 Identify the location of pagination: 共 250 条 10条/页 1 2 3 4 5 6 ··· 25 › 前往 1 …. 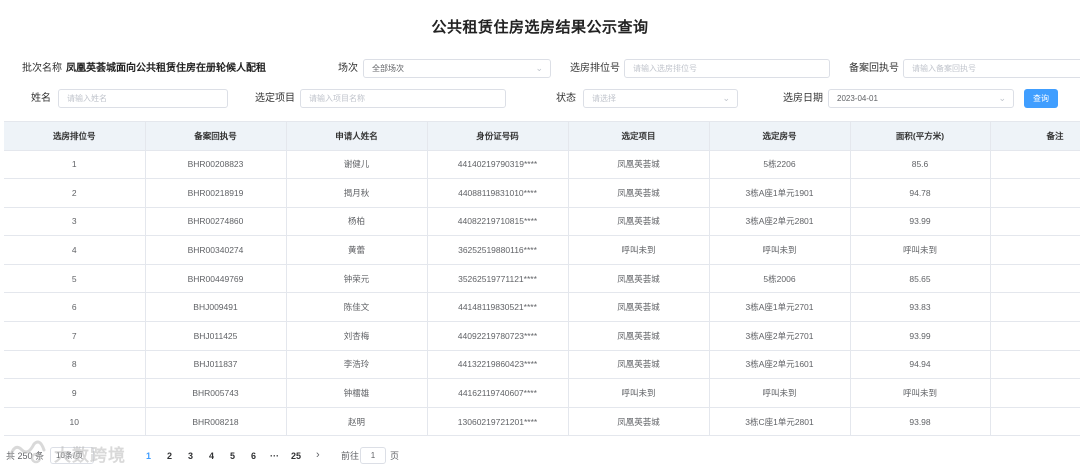
(540, 456).